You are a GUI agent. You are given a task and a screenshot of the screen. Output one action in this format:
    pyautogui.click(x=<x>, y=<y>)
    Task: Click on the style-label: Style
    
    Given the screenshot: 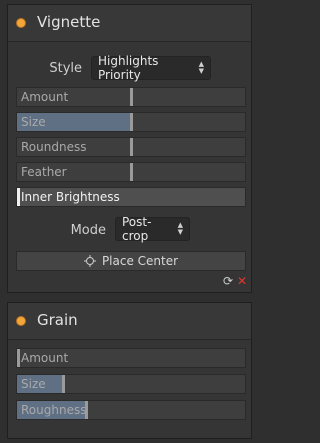 What is the action you would take?
    pyautogui.click(x=65, y=68)
    